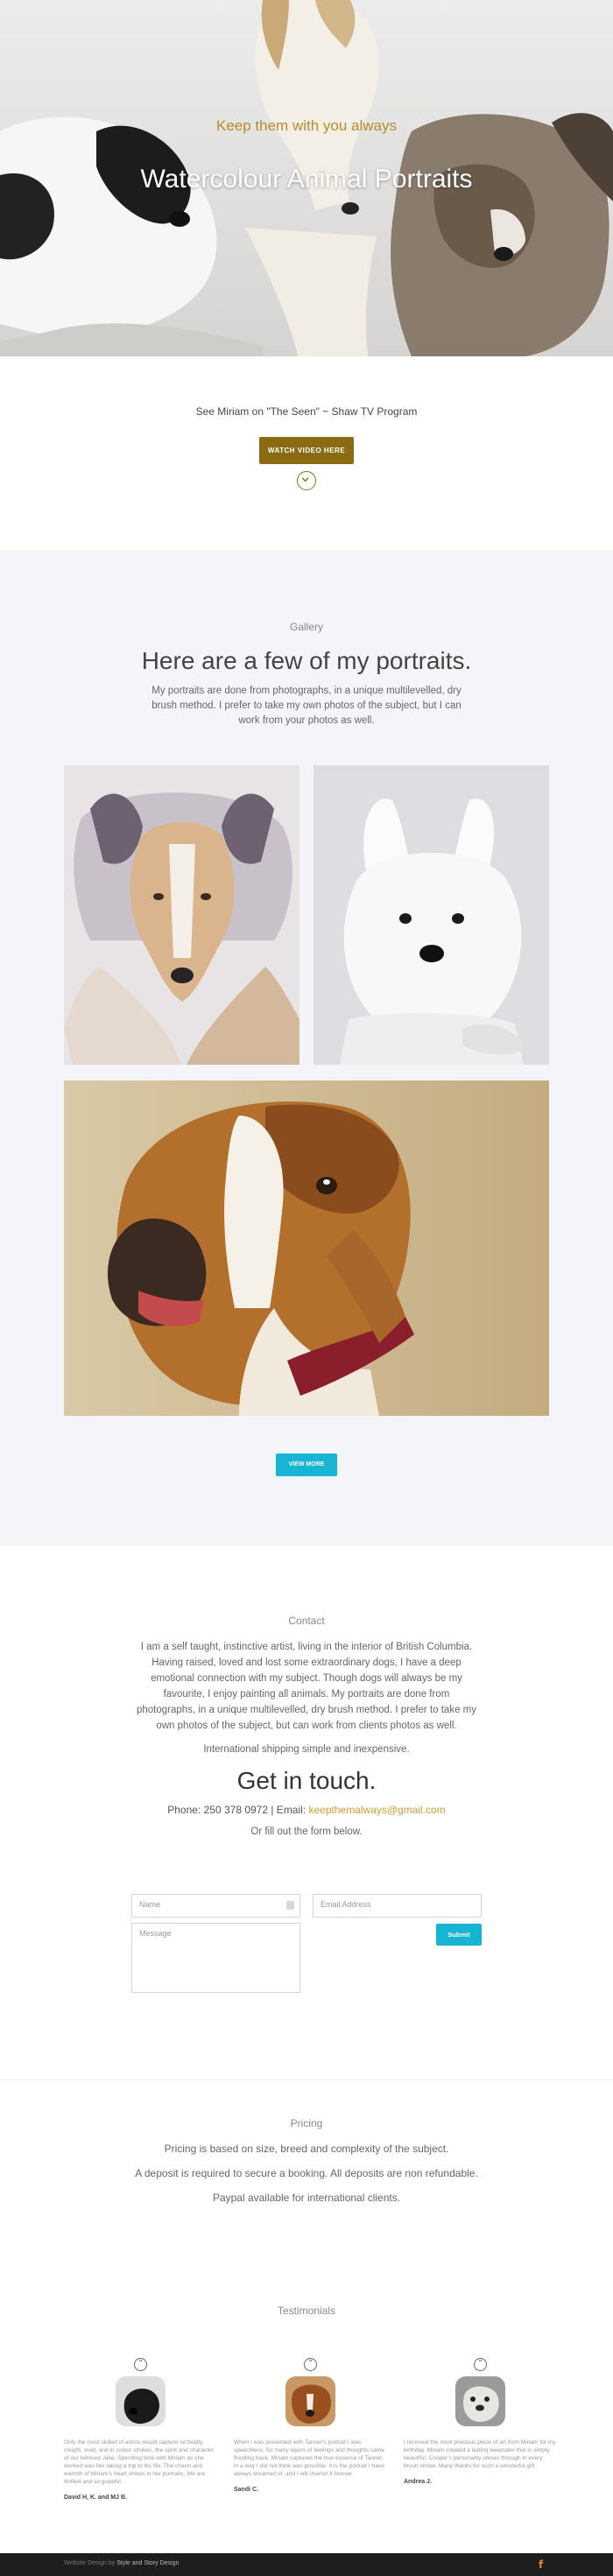 The image size is (613, 2576). Describe the element at coordinates (306, 1621) in the screenshot. I see `contact-label: Contact` at that location.